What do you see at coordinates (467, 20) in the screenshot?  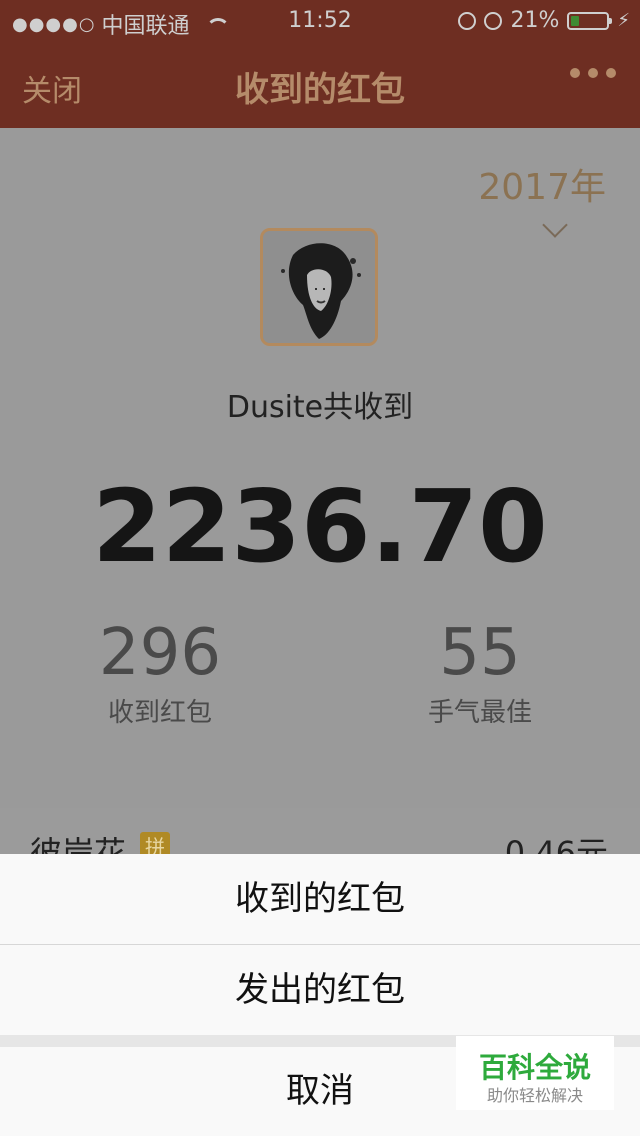 I see `orientation-lock-icon` at bounding box center [467, 20].